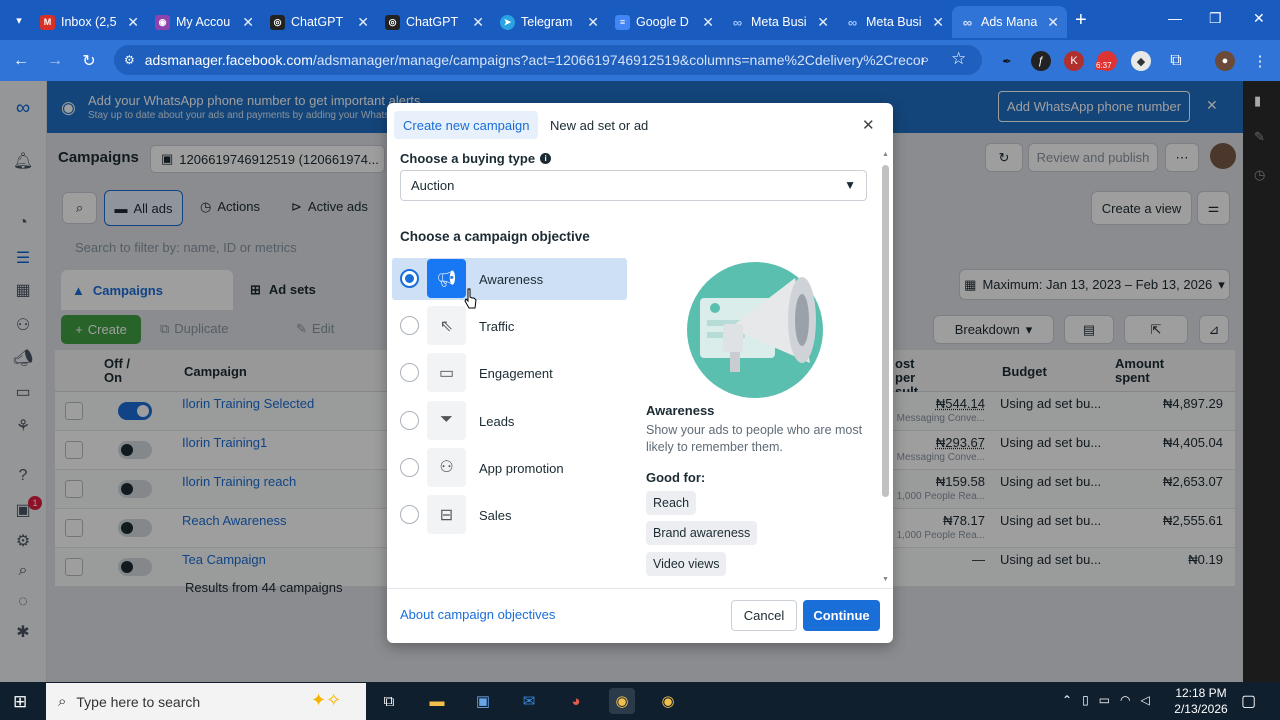 The height and width of the screenshot is (720, 1280). What do you see at coordinates (841, 615) in the screenshot?
I see `continue-button: Continue` at bounding box center [841, 615].